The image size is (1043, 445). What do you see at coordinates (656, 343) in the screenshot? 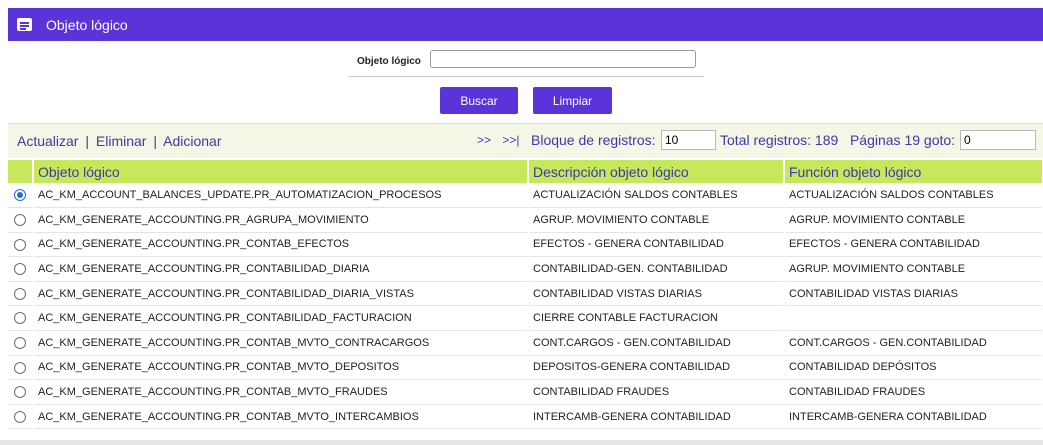
I see `cell-descripcion: CONT.CARGOS - GEN.CONTABILIDAD` at bounding box center [656, 343].